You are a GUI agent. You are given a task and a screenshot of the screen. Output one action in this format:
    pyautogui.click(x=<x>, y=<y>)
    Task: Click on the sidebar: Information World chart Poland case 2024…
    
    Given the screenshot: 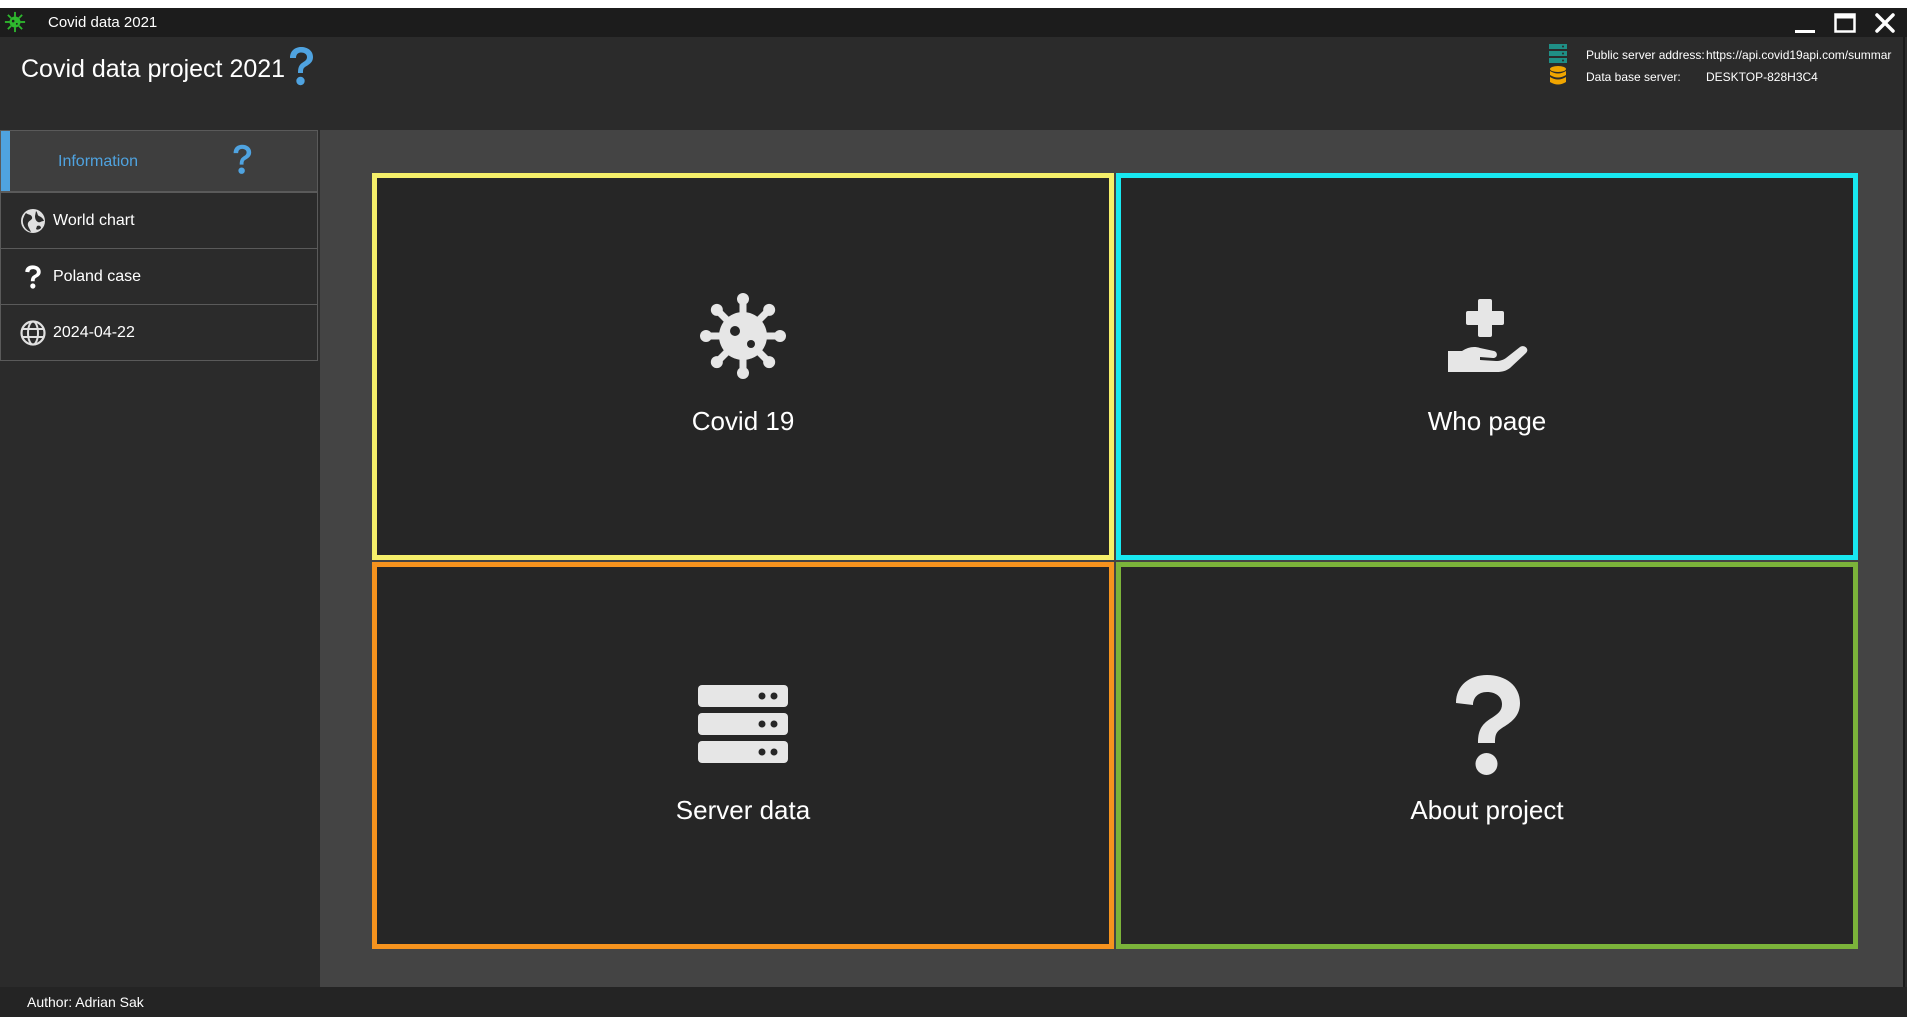 What is the action you would take?
    pyautogui.click(x=160, y=558)
    